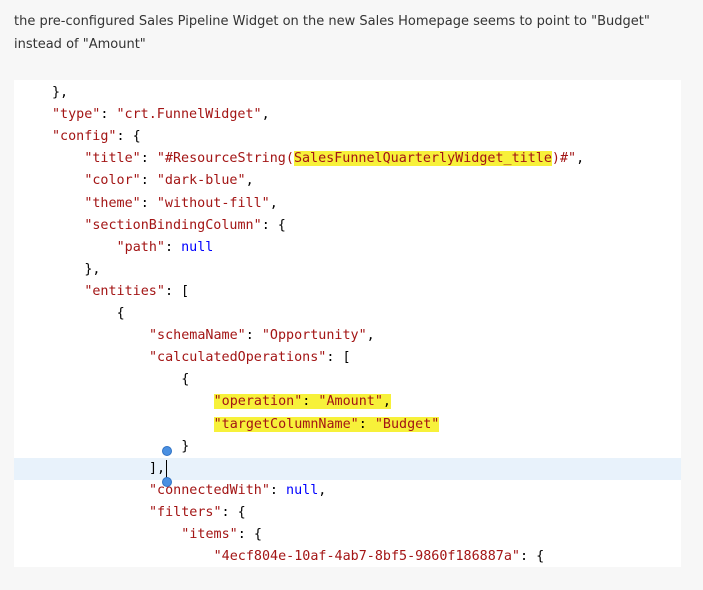 The width and height of the screenshot is (703, 590). What do you see at coordinates (237, 358) in the screenshot?
I see `code-token: "calculatedOperations"` at bounding box center [237, 358].